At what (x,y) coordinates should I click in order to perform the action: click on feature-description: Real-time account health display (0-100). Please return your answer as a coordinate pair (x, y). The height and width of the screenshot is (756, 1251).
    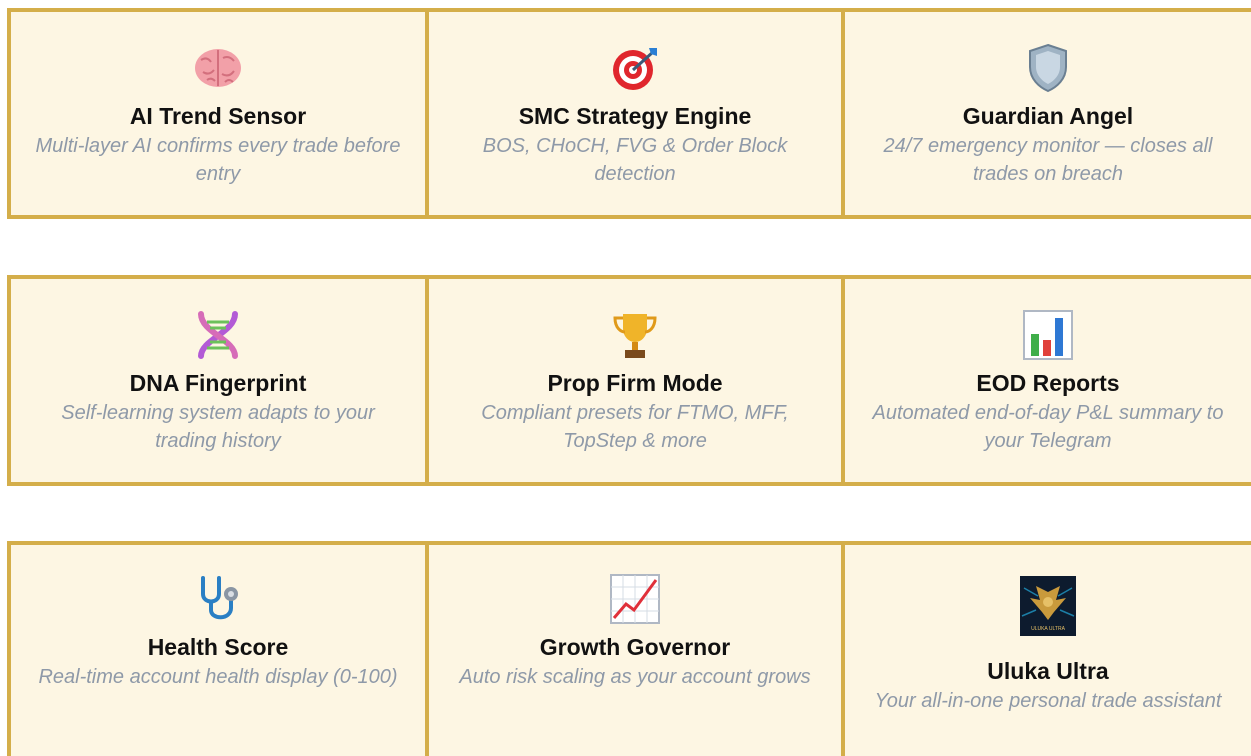
    Looking at the image, I should click on (218, 677).